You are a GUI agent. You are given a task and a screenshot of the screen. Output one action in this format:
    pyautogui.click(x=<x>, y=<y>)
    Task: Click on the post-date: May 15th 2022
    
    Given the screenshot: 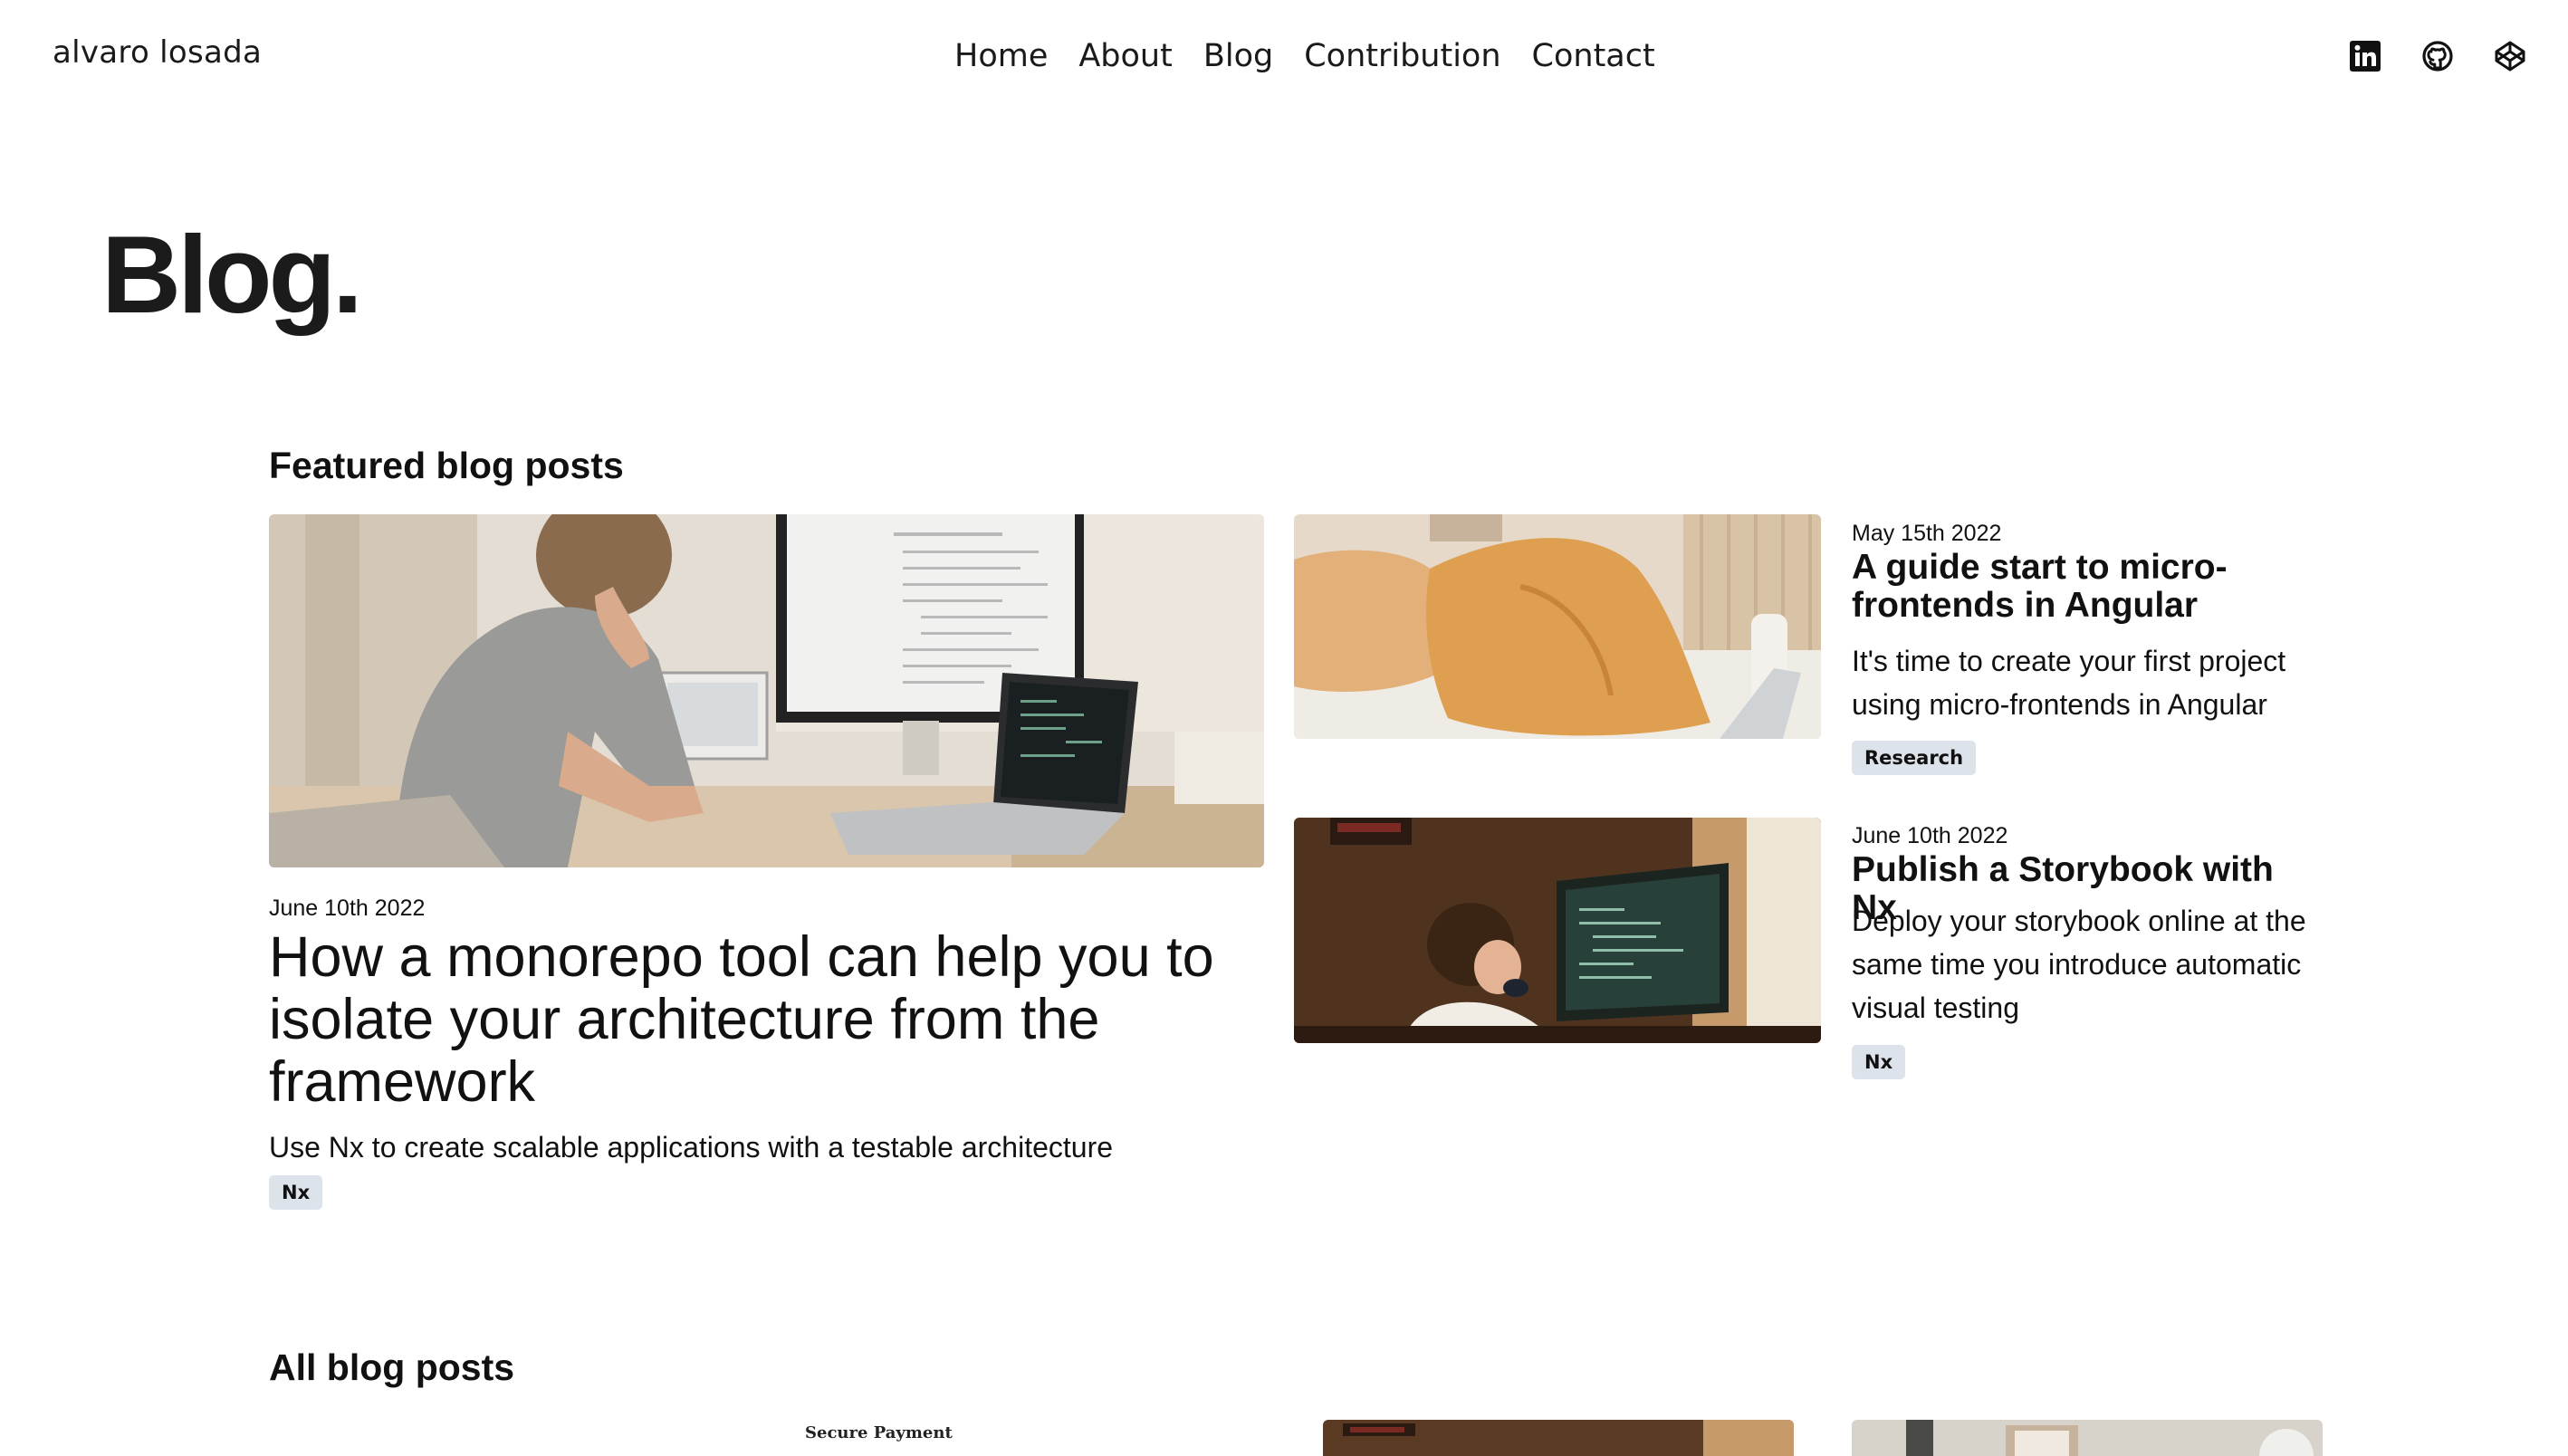 What is the action you would take?
    pyautogui.click(x=1927, y=533)
    